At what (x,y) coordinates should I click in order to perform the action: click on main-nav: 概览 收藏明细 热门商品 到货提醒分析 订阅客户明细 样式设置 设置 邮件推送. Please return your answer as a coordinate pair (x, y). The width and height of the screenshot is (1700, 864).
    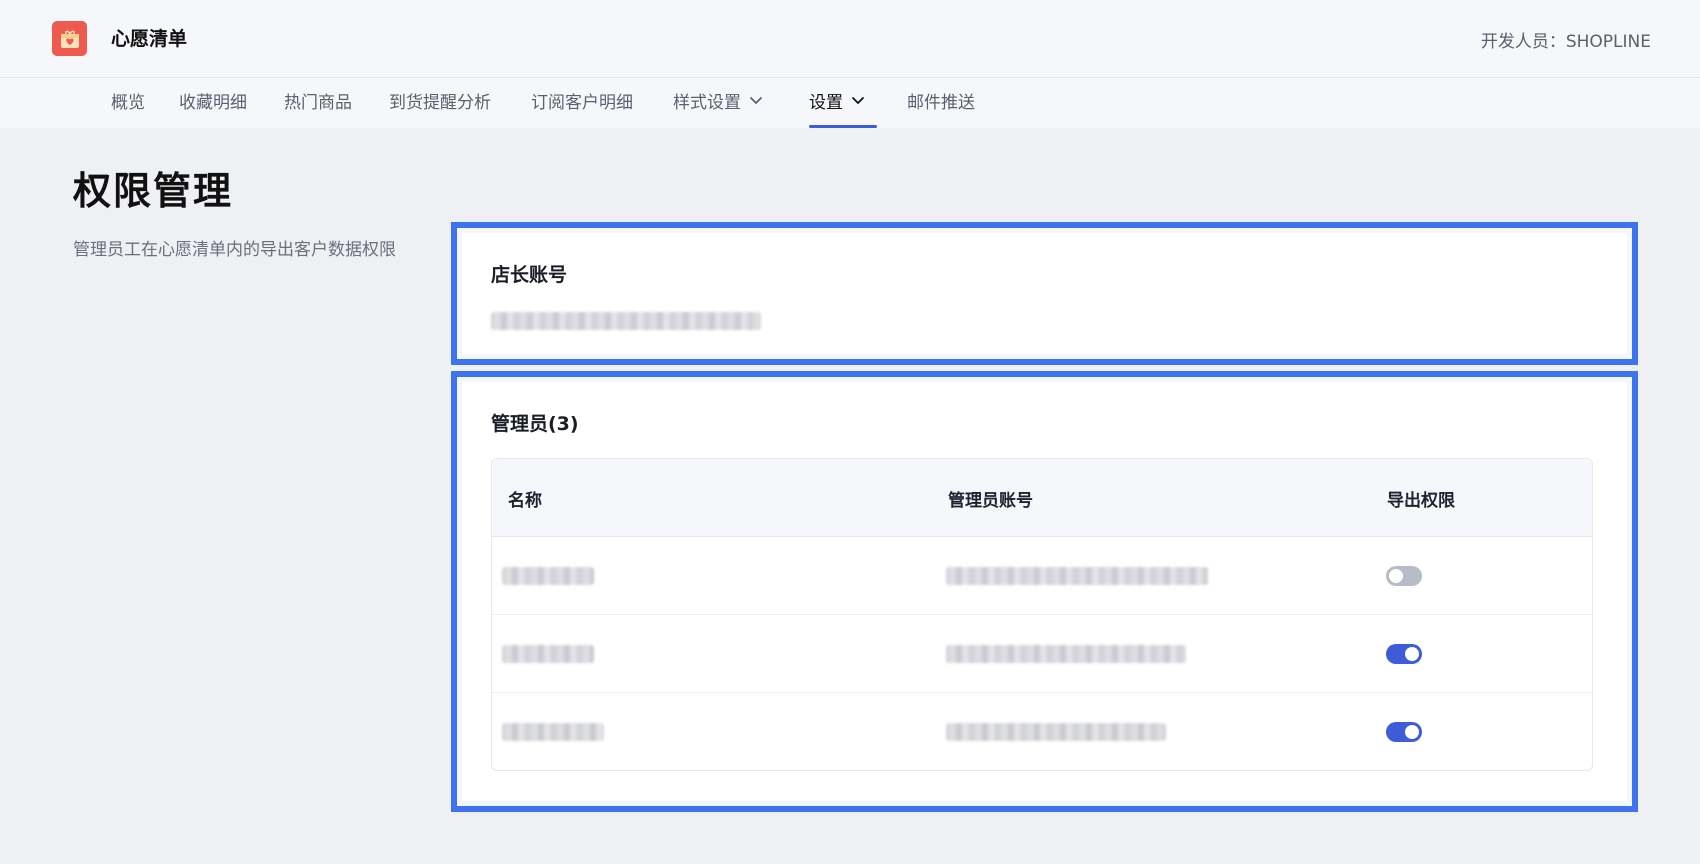
    Looking at the image, I should click on (850, 103).